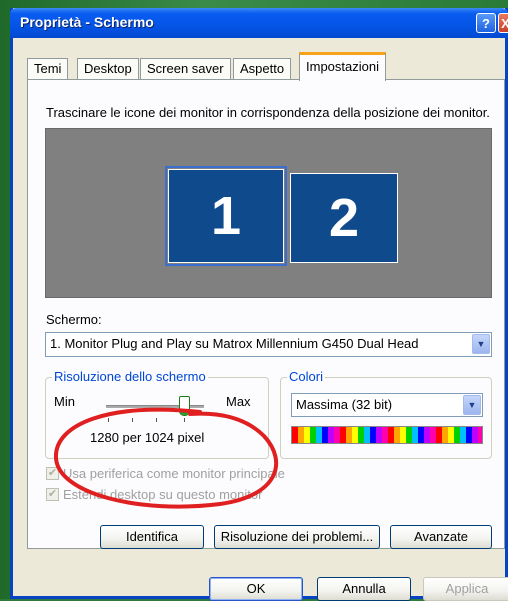 Image resolution: width=508 pixels, height=601 pixels. What do you see at coordinates (259, 23) in the screenshot?
I see `title-bar: Proprietà - Schermo ? X` at bounding box center [259, 23].